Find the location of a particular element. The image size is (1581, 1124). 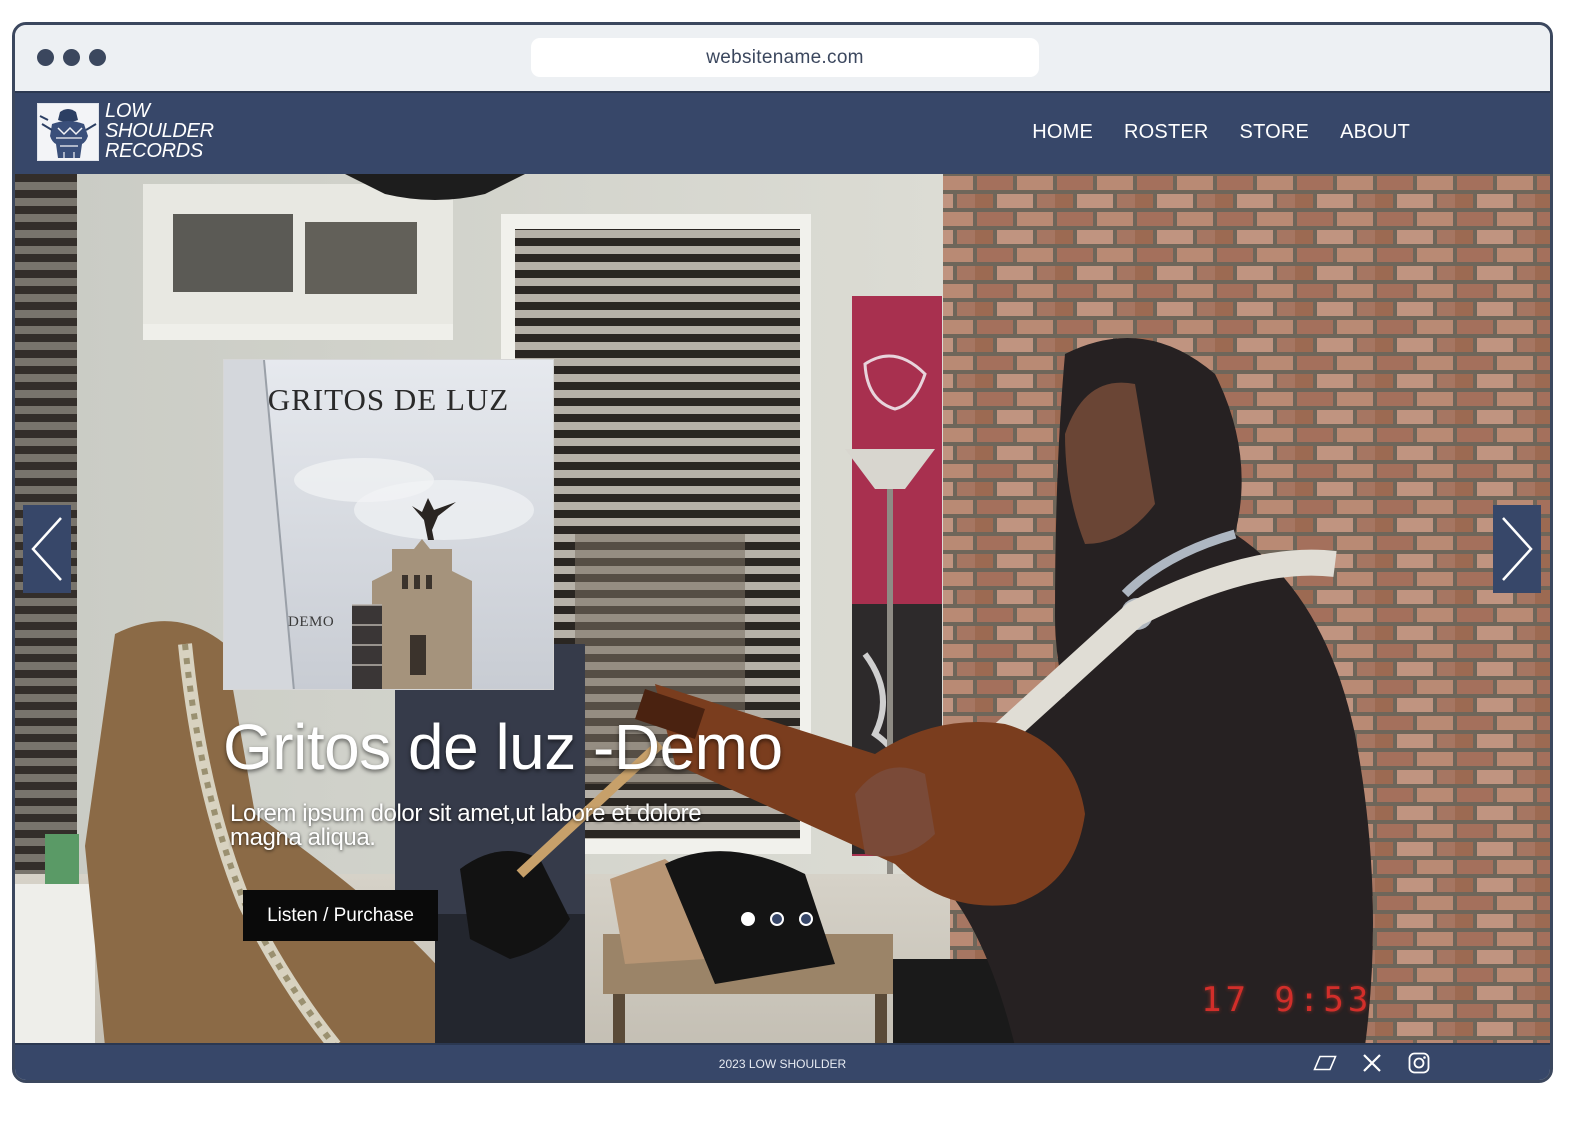

logo-image is located at coordinates (68, 132).